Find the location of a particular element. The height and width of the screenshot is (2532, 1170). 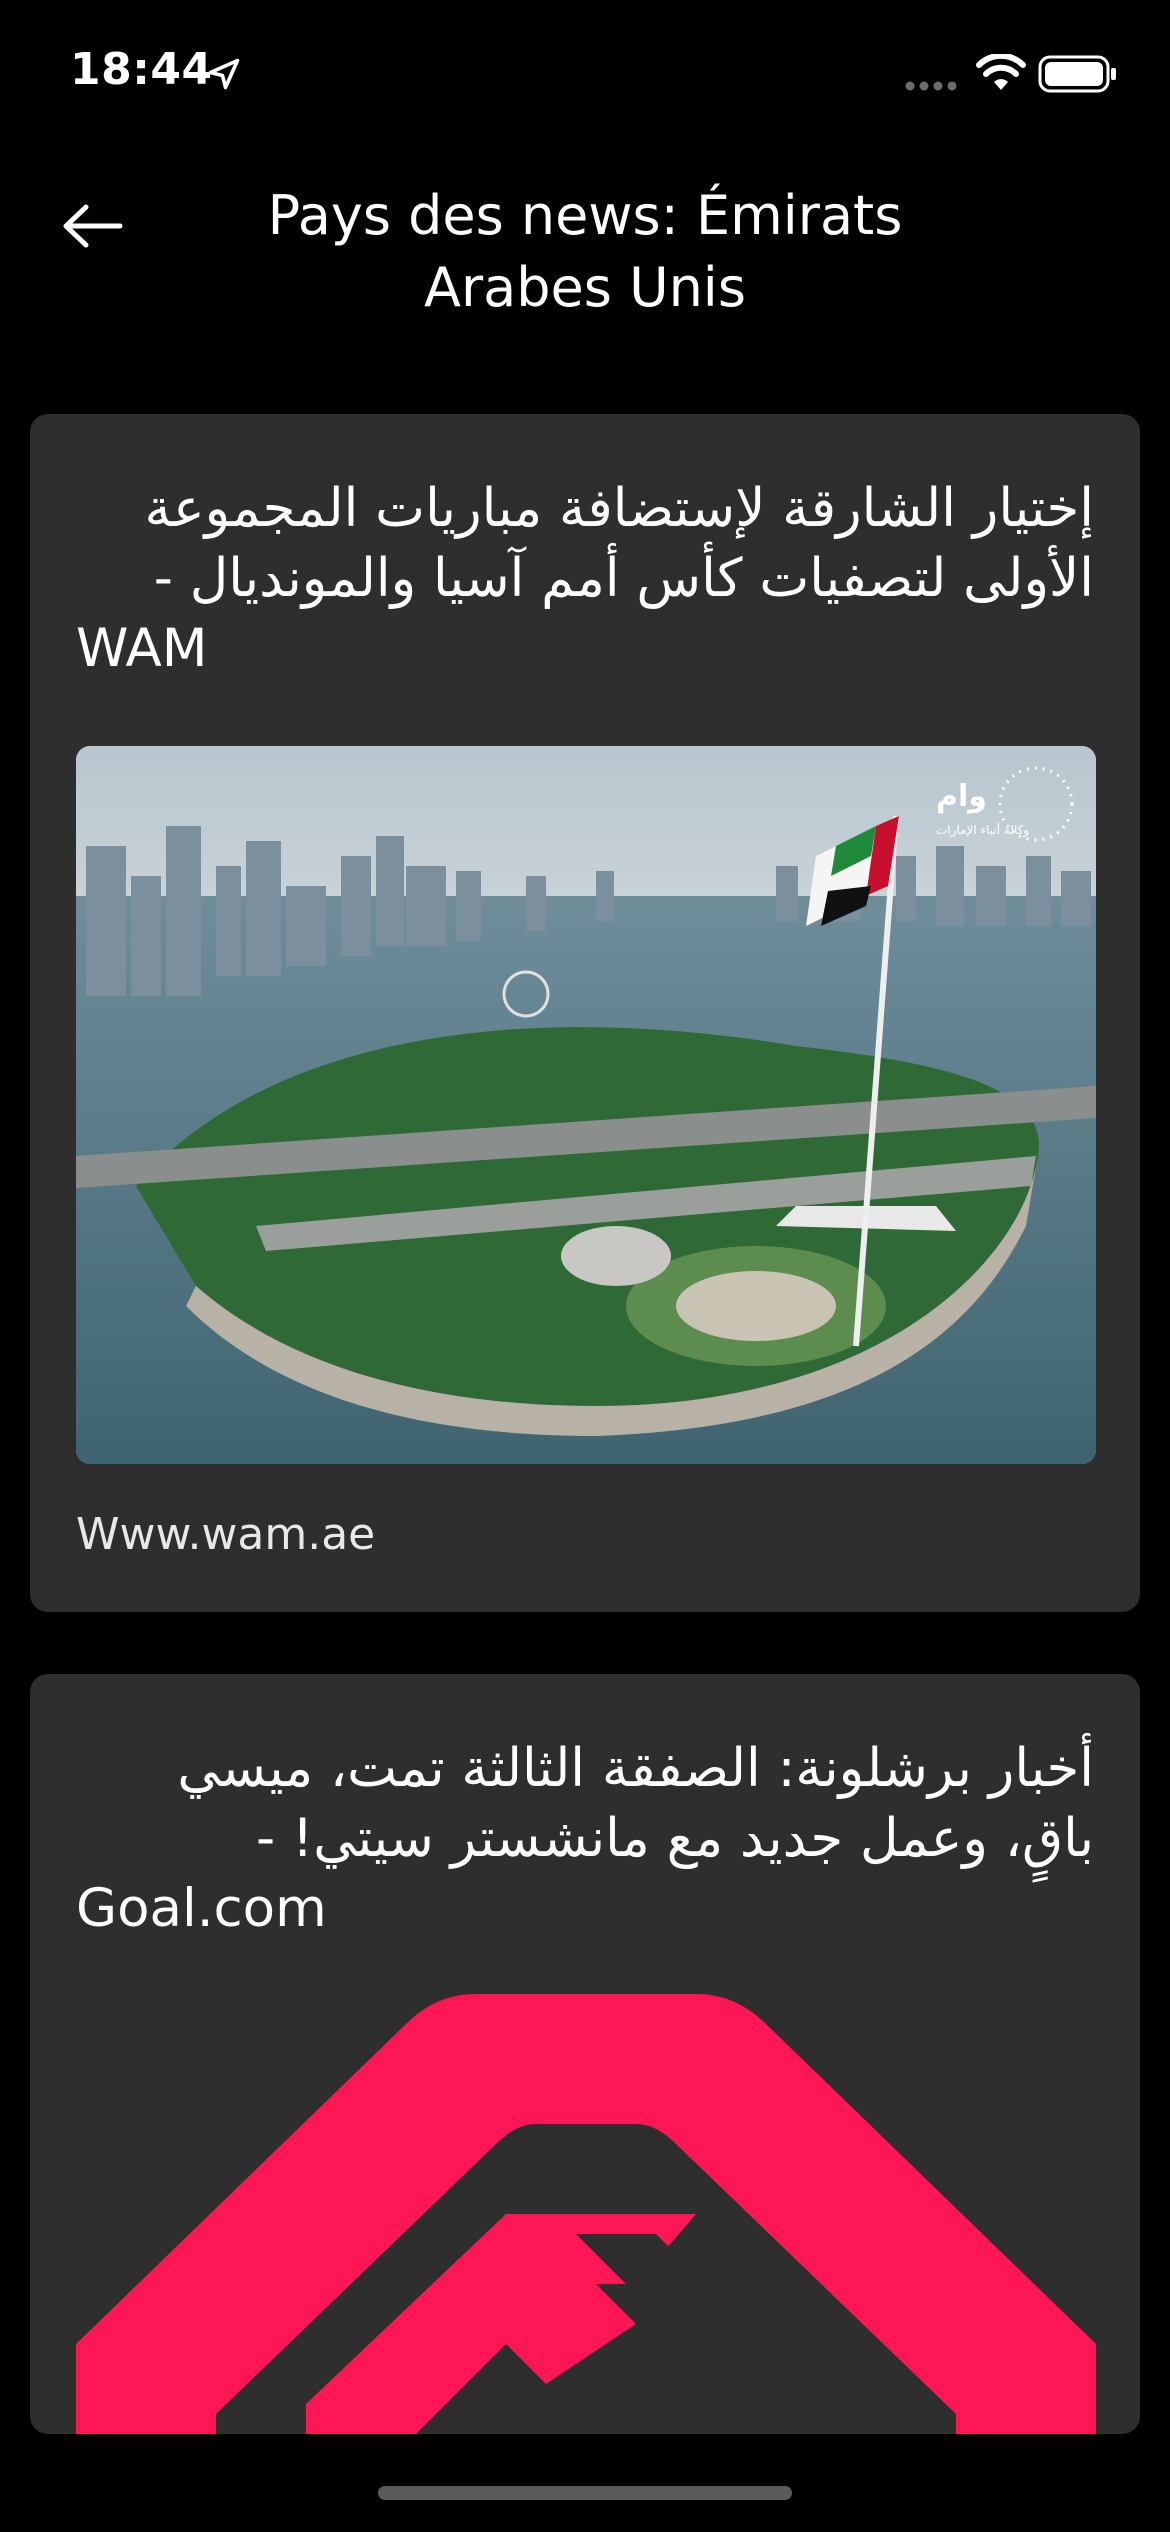

arrow-left-icon is located at coordinates (93, 226).